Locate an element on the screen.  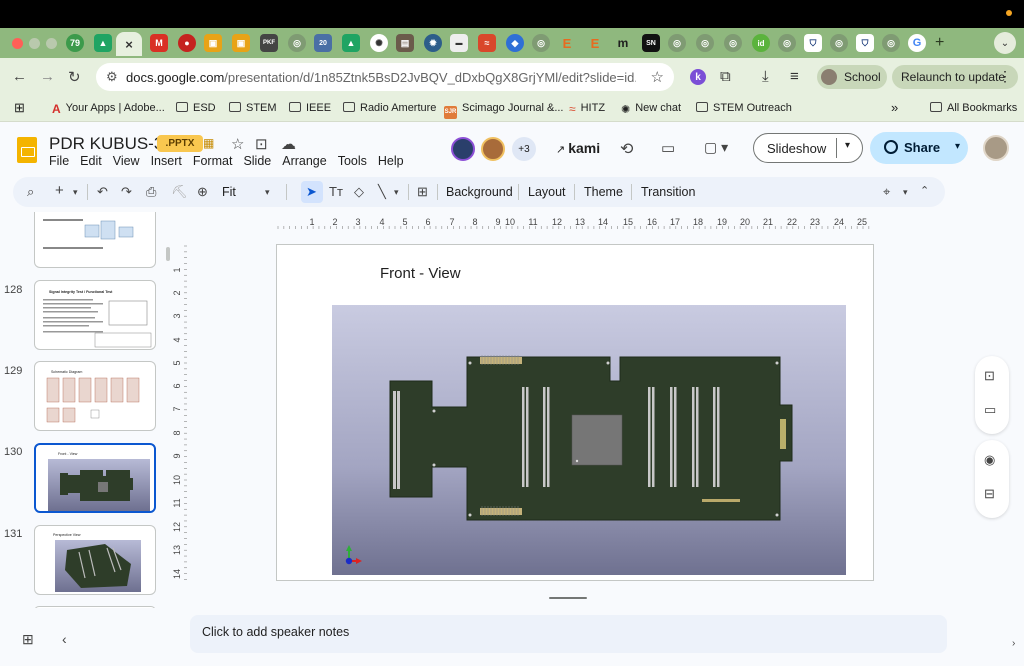
notes-resize-handle is located at coordinates (568, 598).